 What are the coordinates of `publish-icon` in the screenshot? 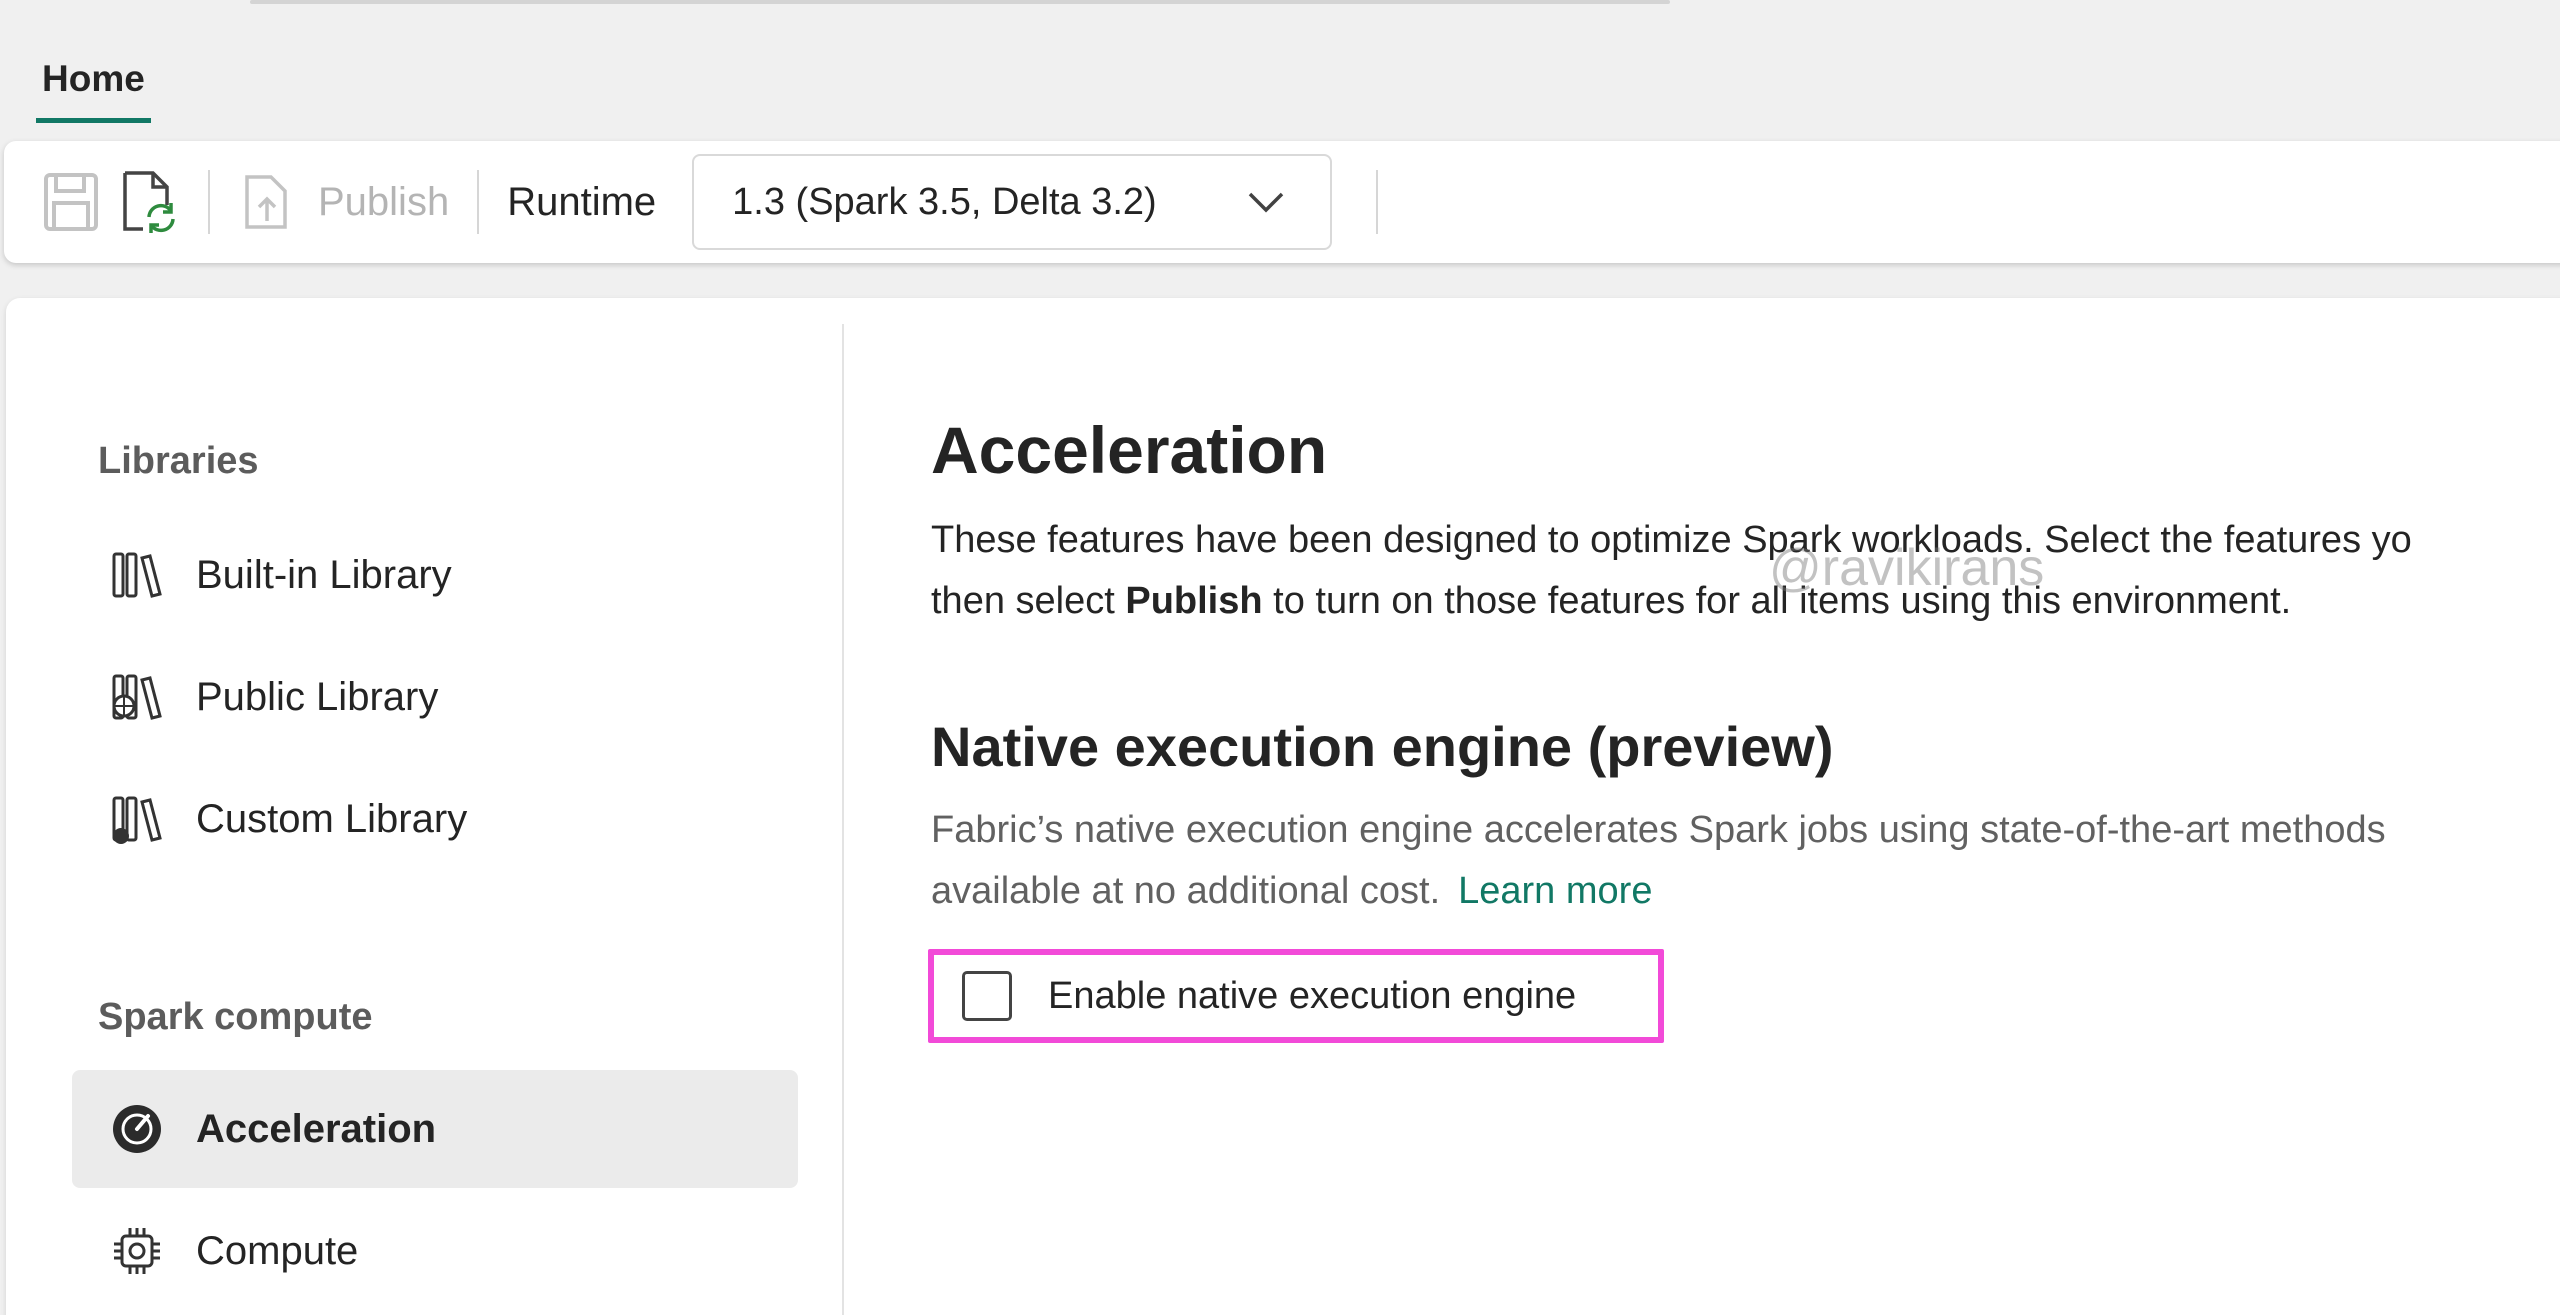 It's located at (269, 202).